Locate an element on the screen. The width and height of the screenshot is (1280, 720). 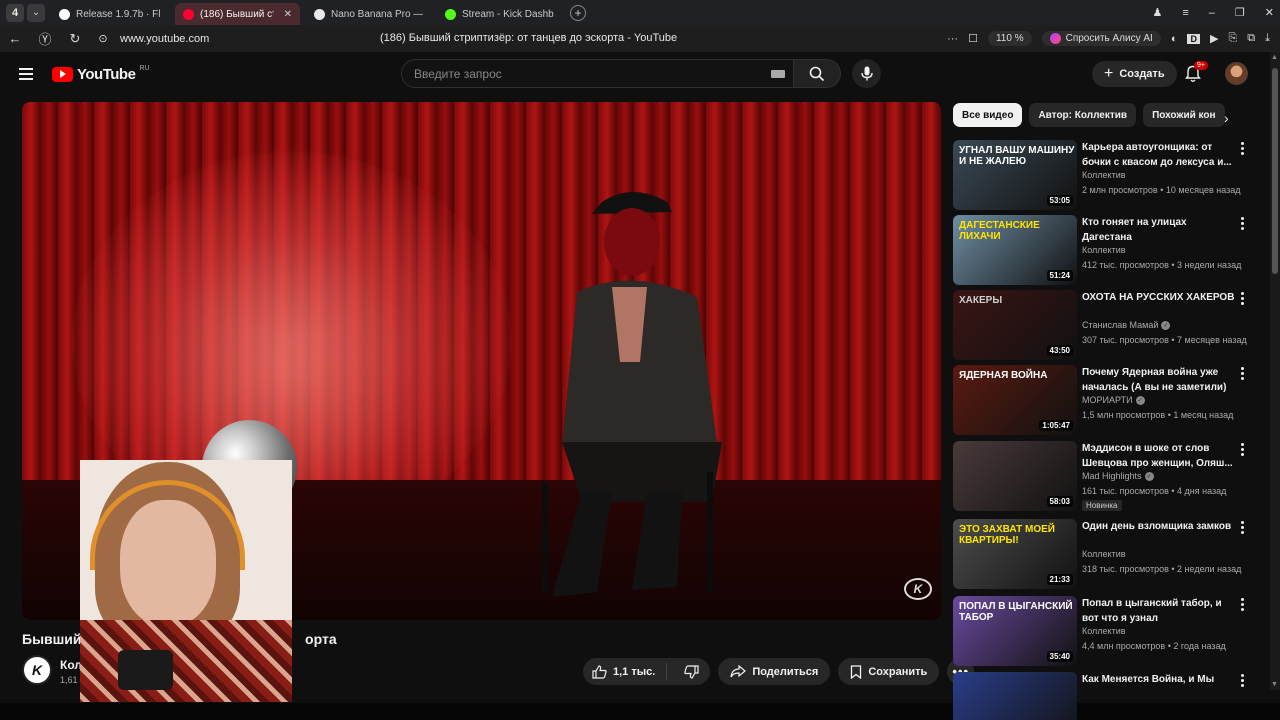
browser-tab: Nano Banana Pro — нейро is located at coordinates (368, 14).